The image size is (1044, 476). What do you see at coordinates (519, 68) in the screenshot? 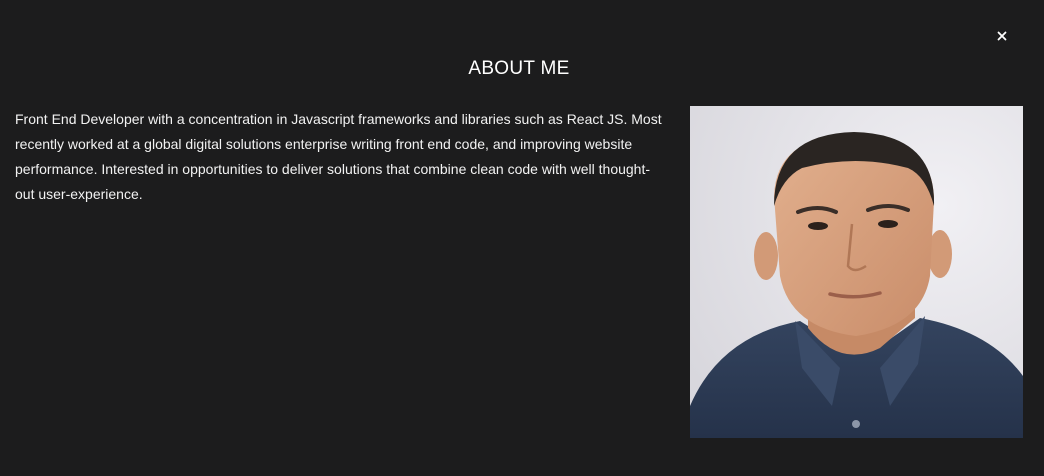
I see `modal-title: ABOUT ME` at bounding box center [519, 68].